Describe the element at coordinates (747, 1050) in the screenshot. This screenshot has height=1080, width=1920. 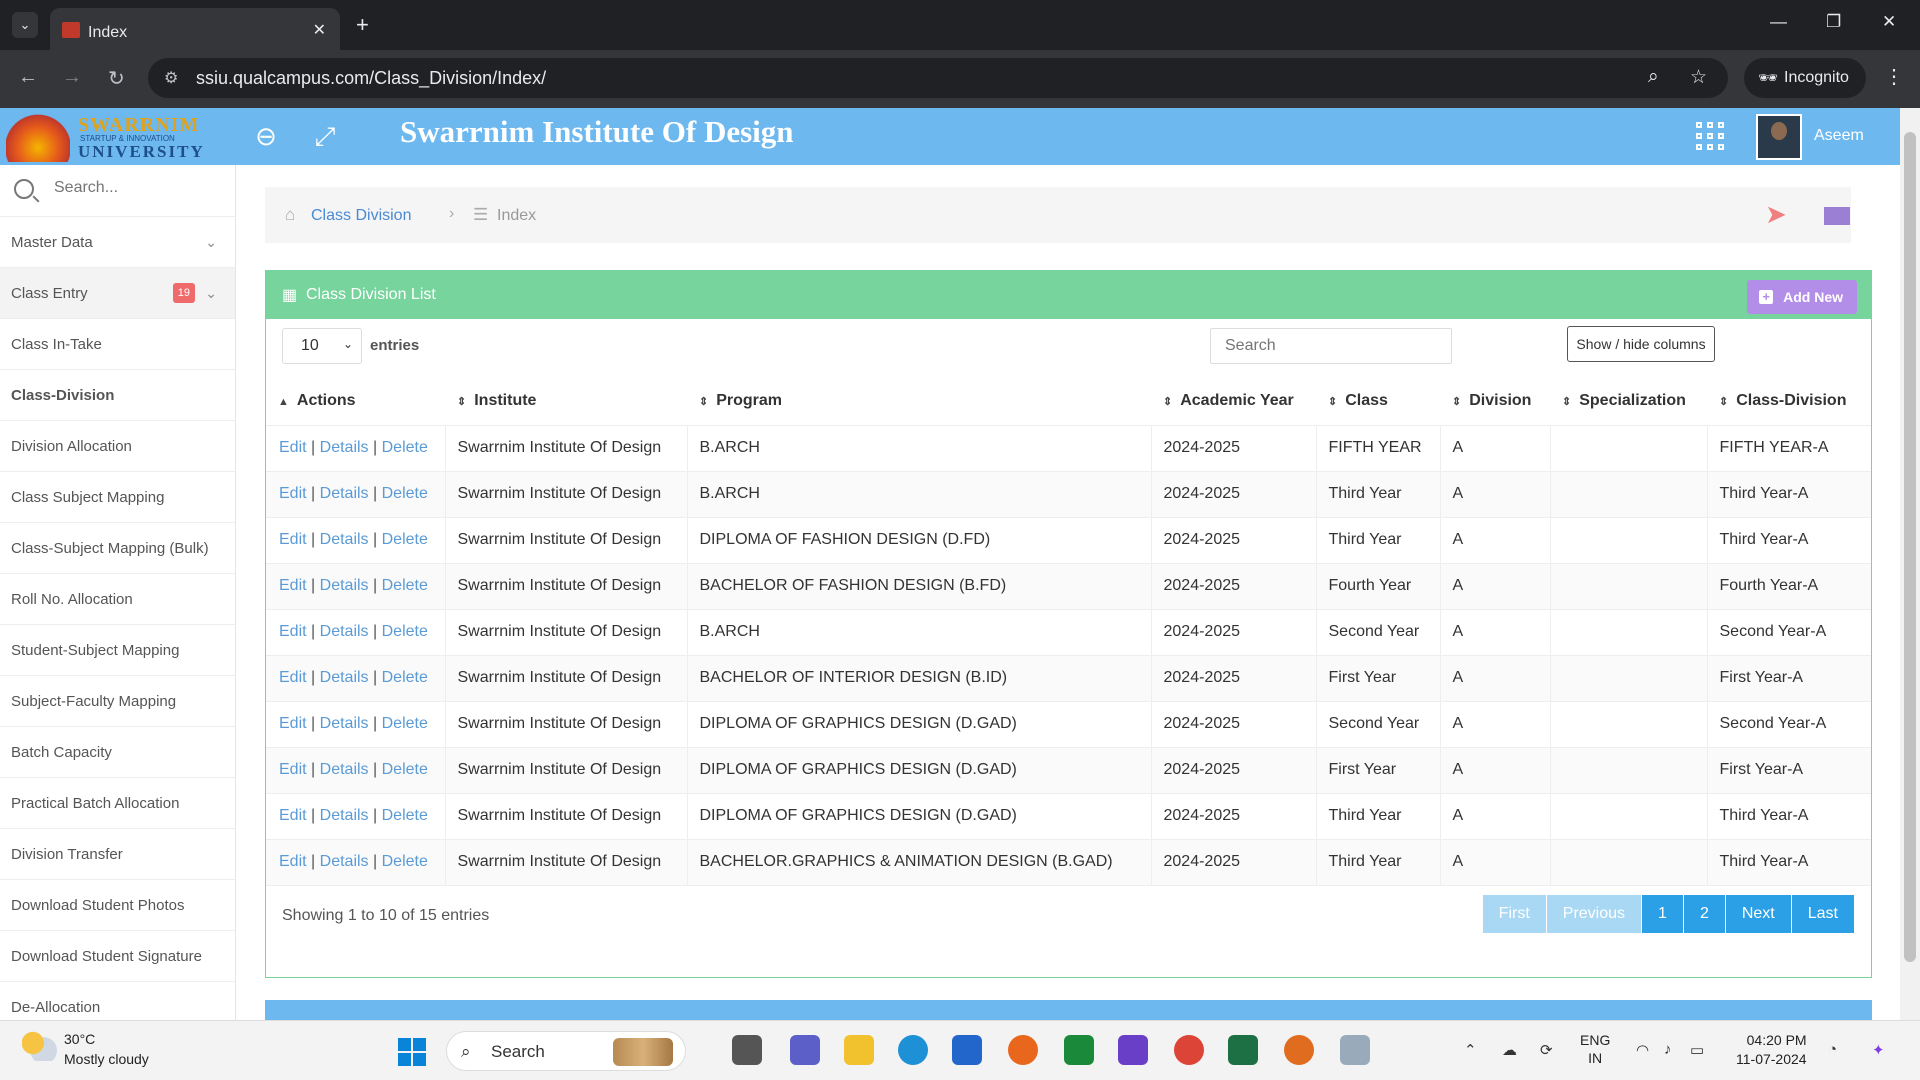
I see `task-view-icon` at that location.